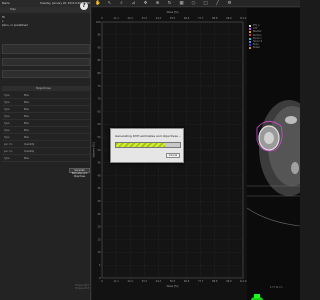 The image size is (320, 300). What do you see at coordinates (250, 48) in the screenshot?
I see `legend-swatch` at bounding box center [250, 48].